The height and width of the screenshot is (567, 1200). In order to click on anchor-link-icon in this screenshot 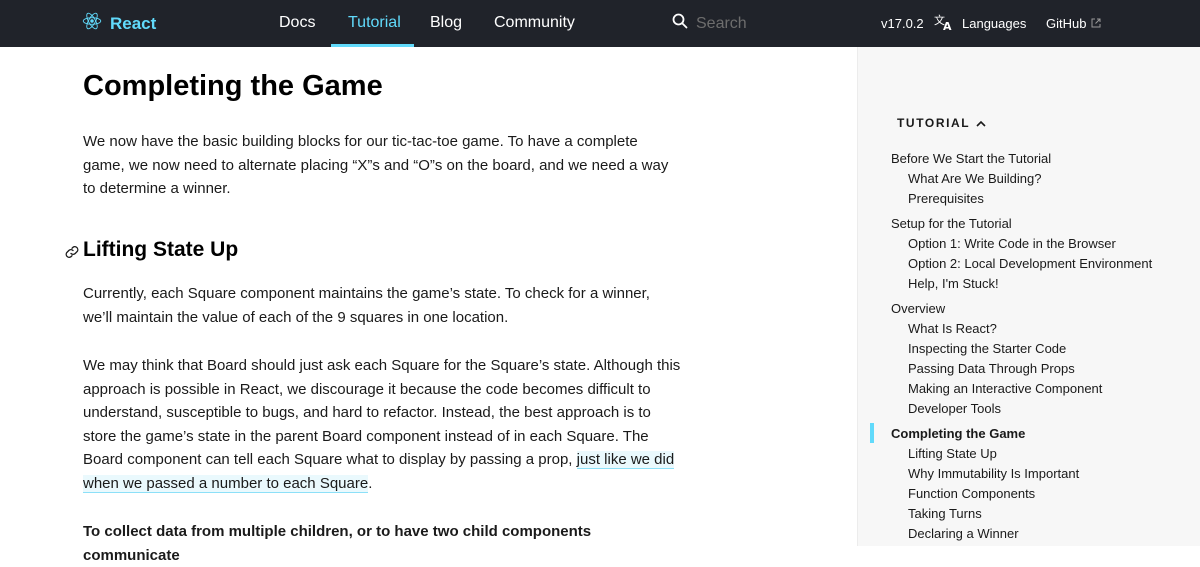, I will do `click(72, 254)`.